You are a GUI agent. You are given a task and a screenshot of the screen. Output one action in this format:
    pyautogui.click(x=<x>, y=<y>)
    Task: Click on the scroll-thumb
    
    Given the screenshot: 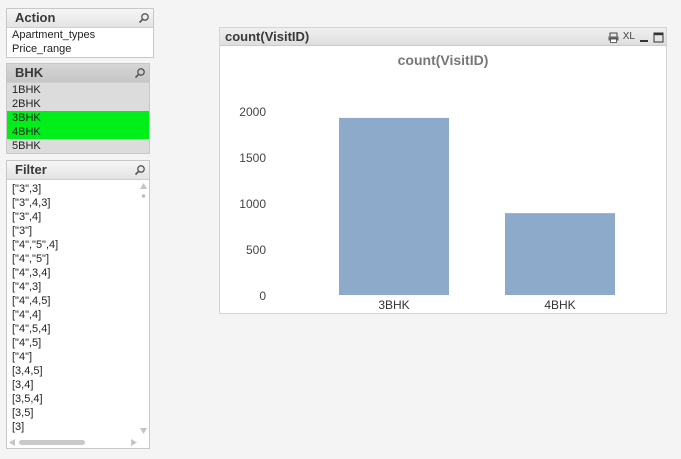 What is the action you would take?
    pyautogui.click(x=143, y=196)
    